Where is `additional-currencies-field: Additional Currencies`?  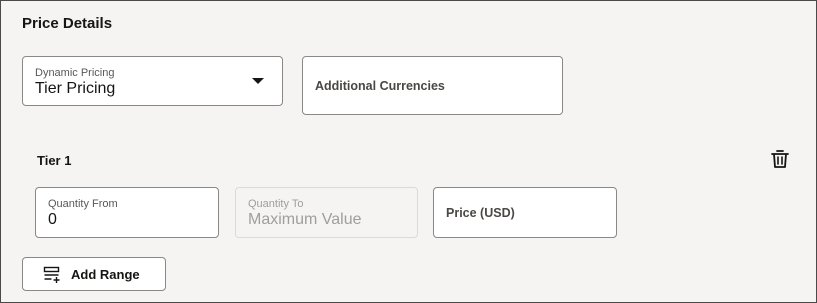
additional-currencies-field: Additional Currencies is located at coordinates (432, 85).